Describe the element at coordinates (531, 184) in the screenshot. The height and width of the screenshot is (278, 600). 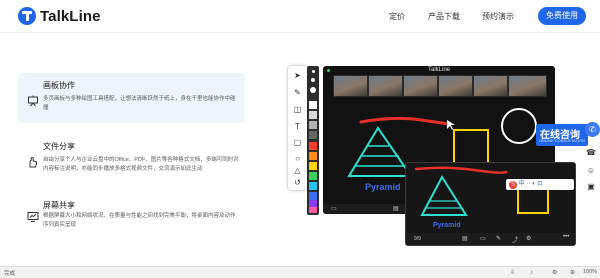
I see `input-method-controls: 中 ·· ◐ ⊡` at that location.